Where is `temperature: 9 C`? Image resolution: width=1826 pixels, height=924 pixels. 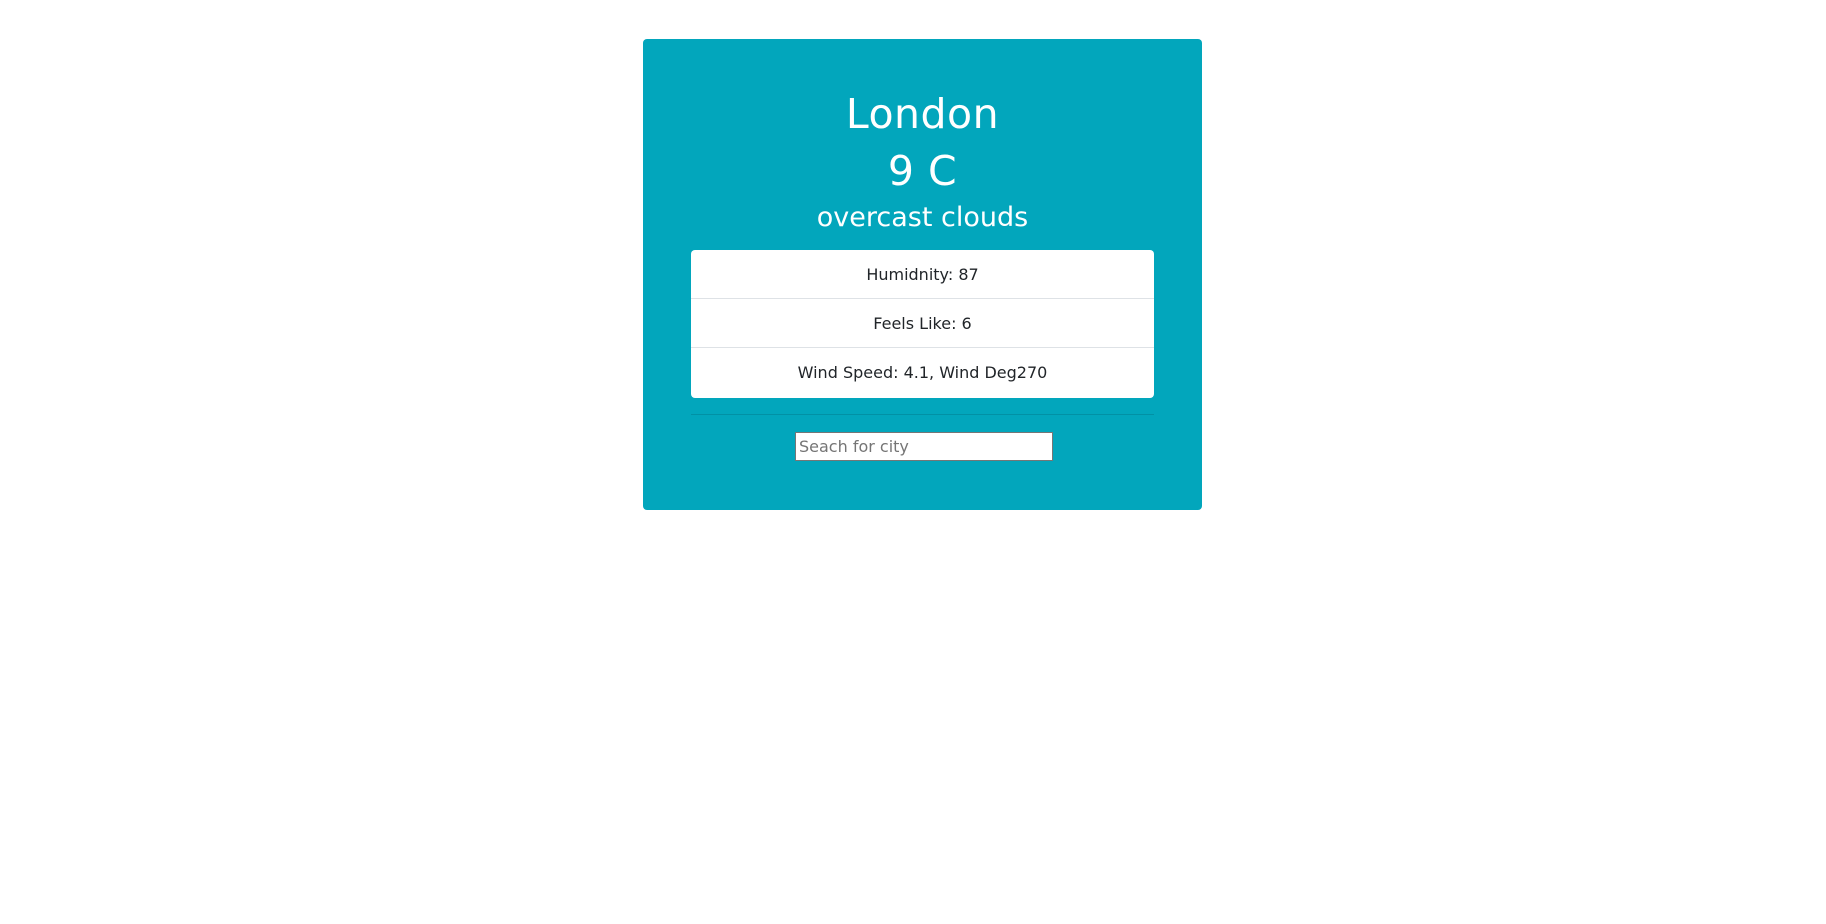 temperature: 9 C is located at coordinates (922, 171).